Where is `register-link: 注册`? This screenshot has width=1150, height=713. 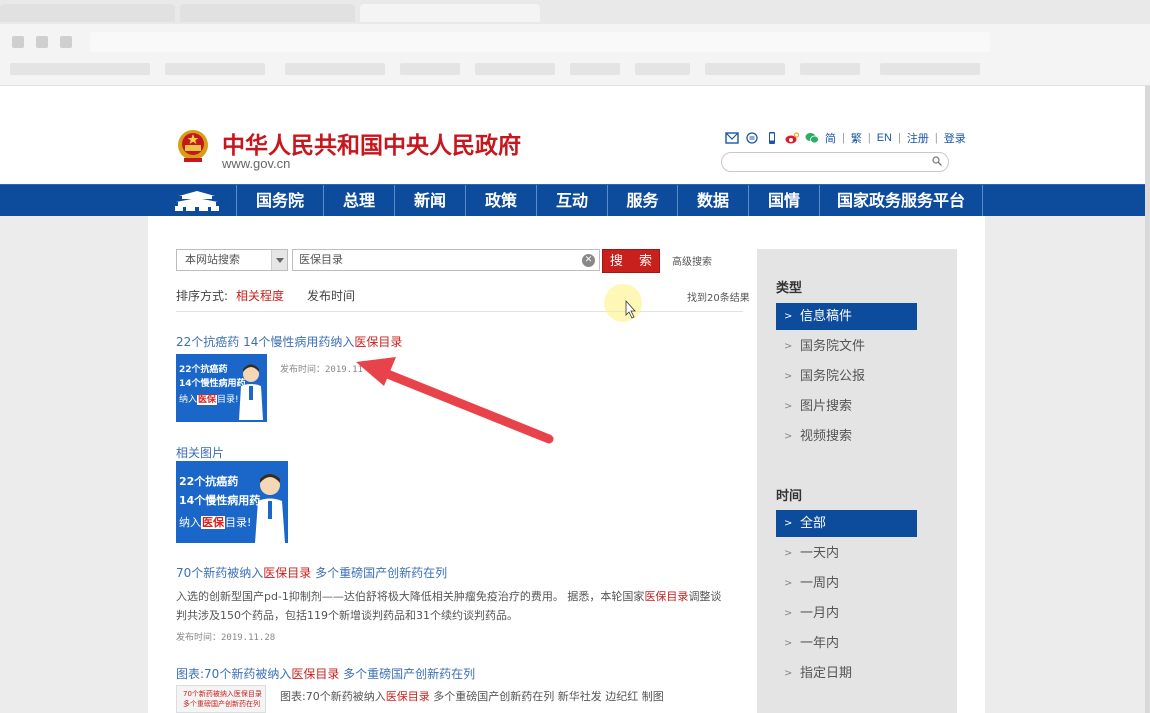
register-link: 注册 is located at coordinates (918, 138).